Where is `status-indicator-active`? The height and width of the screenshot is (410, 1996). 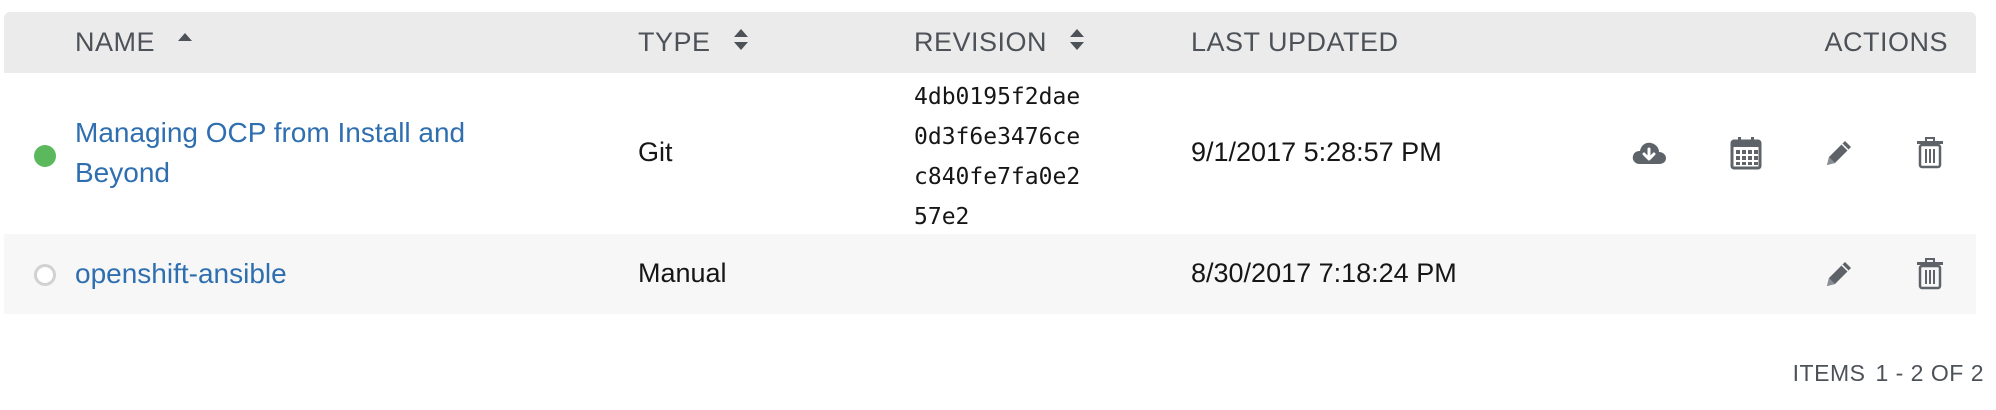
status-indicator-active is located at coordinates (45, 156).